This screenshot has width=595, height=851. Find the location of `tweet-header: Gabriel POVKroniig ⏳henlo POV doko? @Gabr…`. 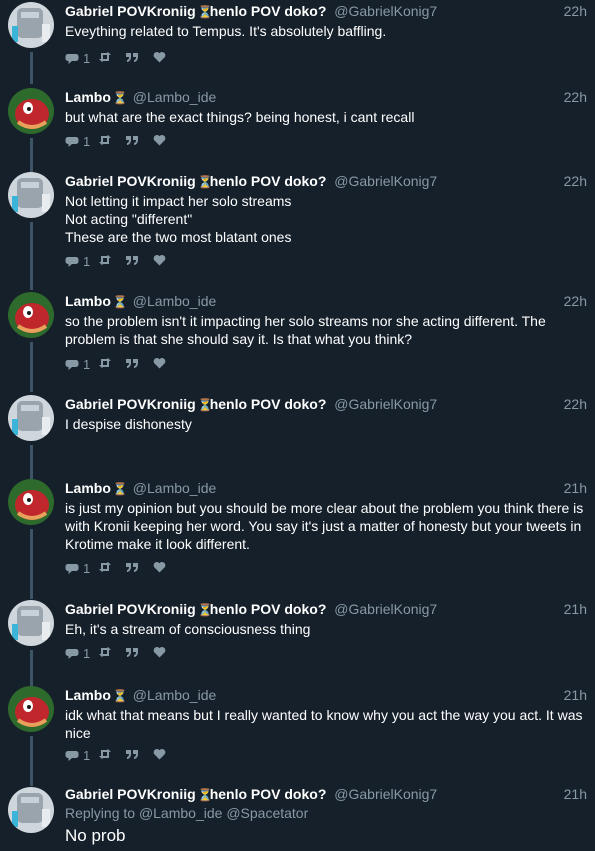

tweet-header: Gabriel POVKroniig ⏳henlo POV doko? @Gabr… is located at coordinates (326, 795).